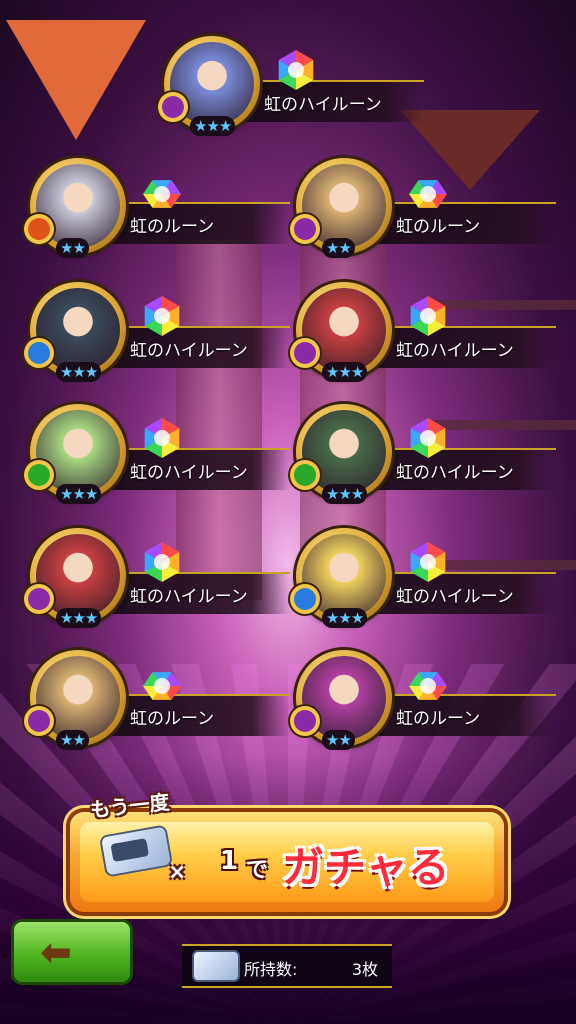  Describe the element at coordinates (76, 80) in the screenshot. I see `hanging-lamp-left` at that location.